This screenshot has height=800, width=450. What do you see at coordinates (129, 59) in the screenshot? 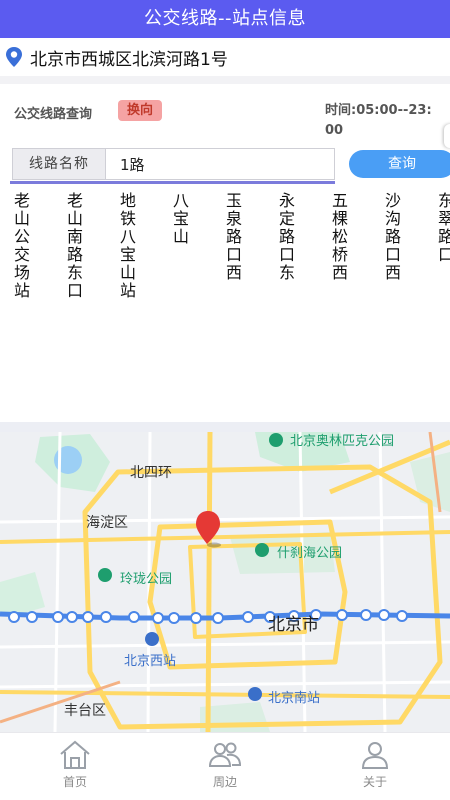
I see `current-address: 北京市西城区北滨河路1号` at bounding box center [129, 59].